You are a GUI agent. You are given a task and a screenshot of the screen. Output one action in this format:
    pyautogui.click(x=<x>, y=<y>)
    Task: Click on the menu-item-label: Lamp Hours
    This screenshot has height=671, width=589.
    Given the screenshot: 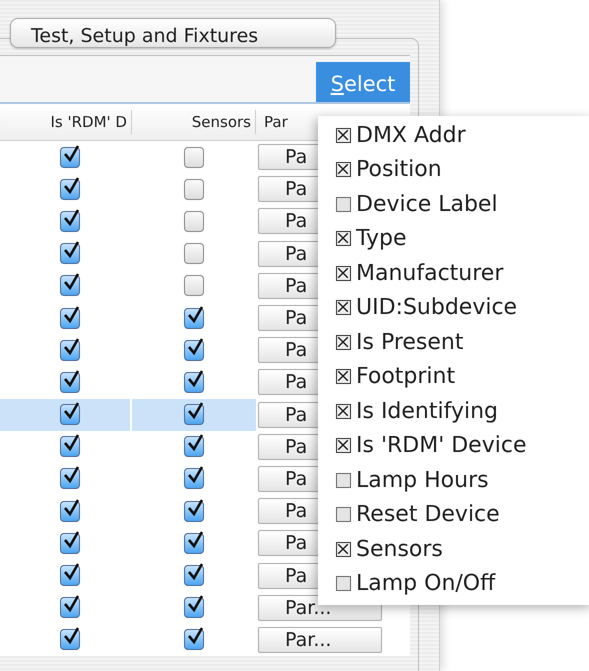 What is the action you would take?
    pyautogui.click(x=422, y=480)
    